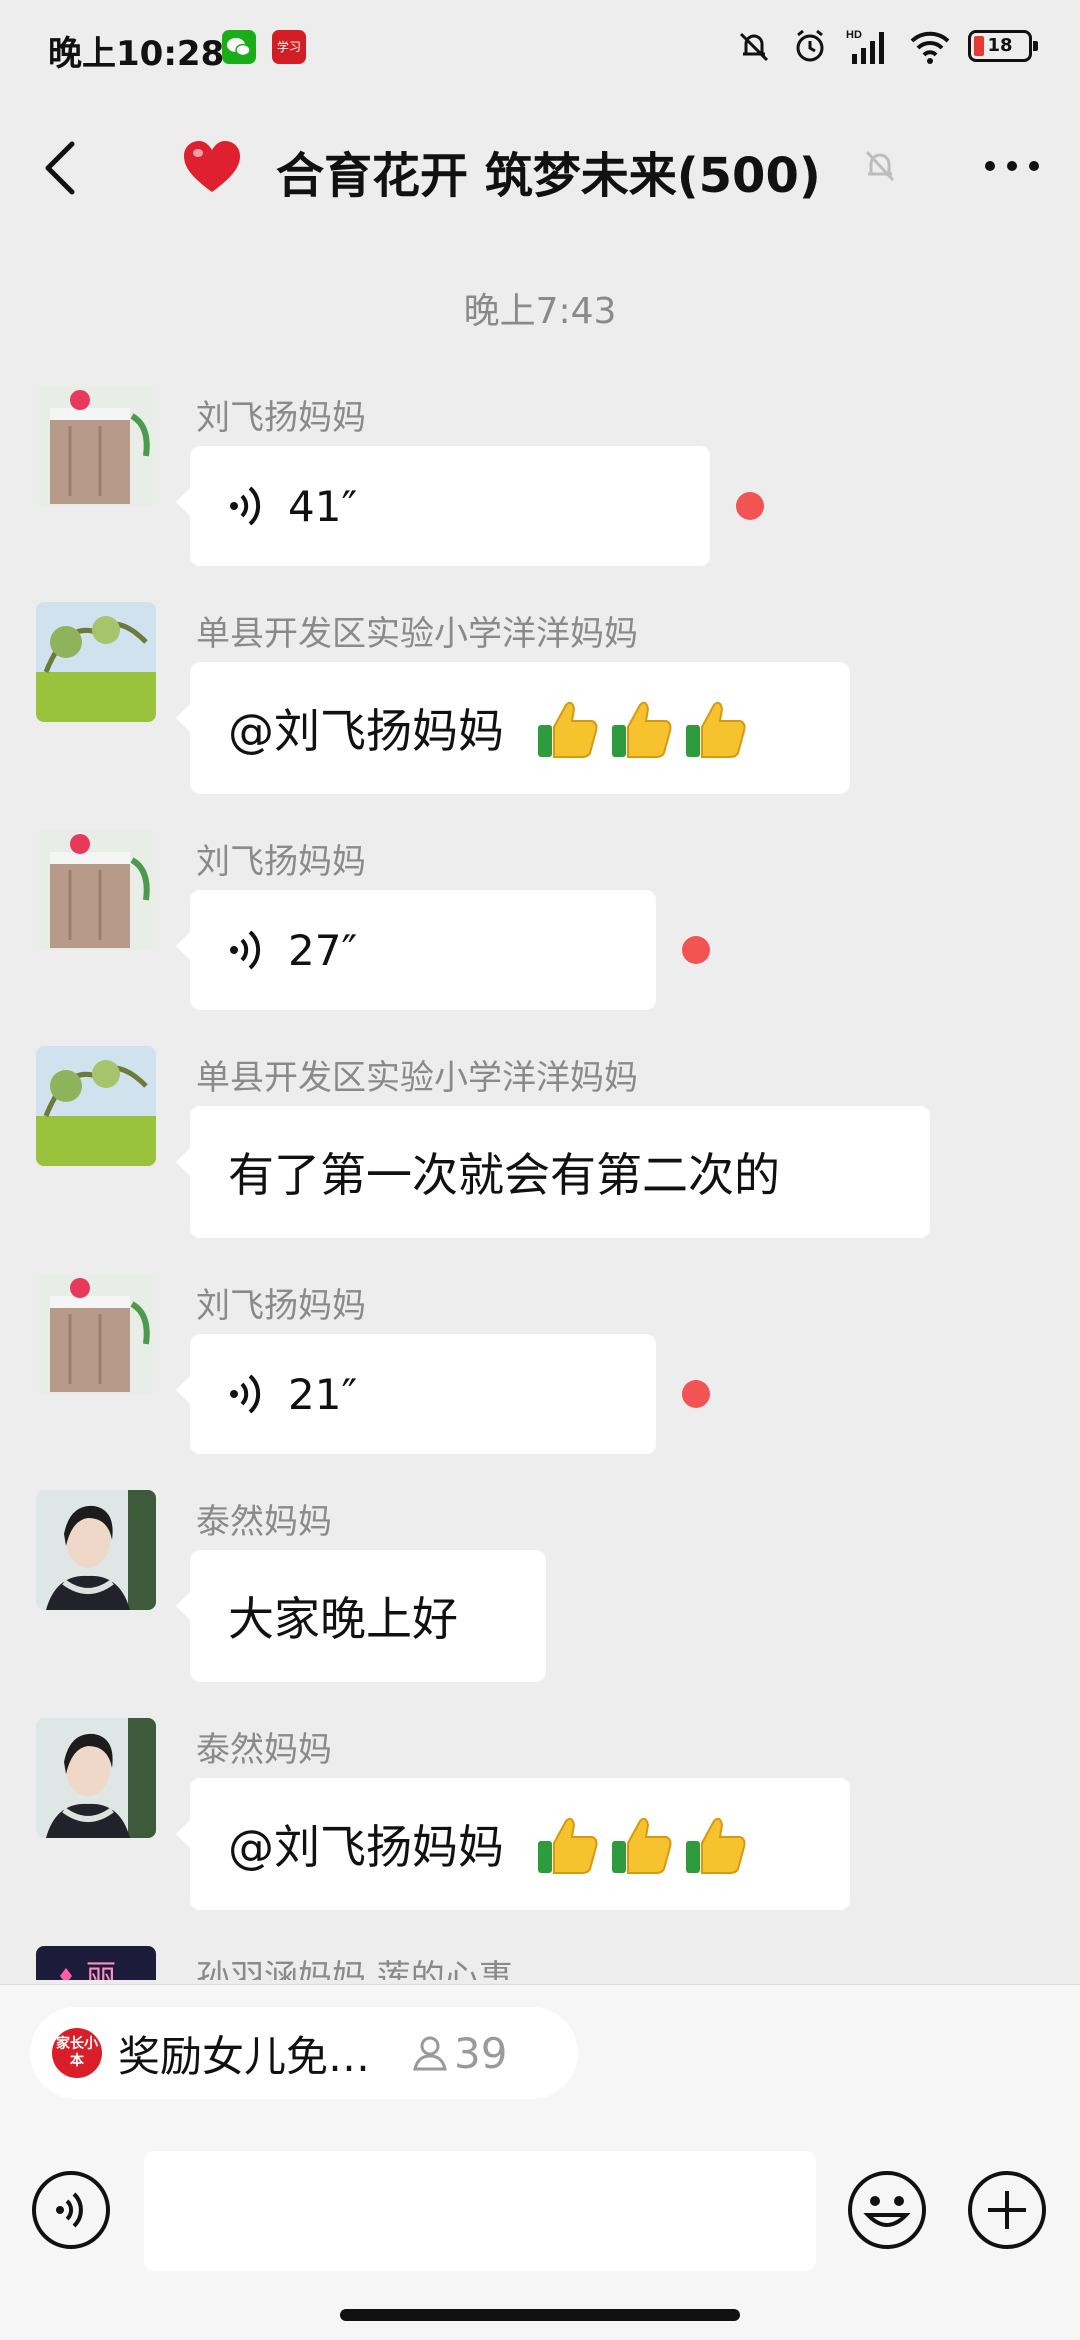  What do you see at coordinates (930, 47) in the screenshot?
I see `wifi-icon` at bounding box center [930, 47].